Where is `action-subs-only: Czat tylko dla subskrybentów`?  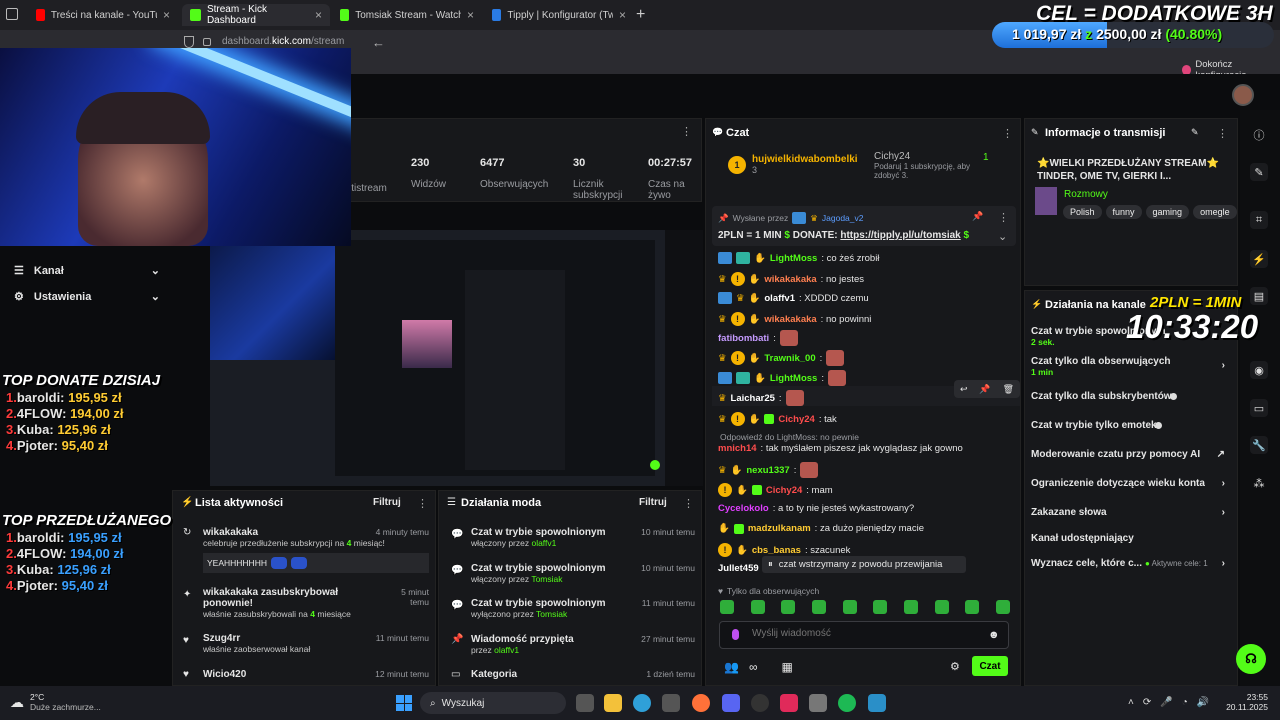
action-subs-only: Czat tylko dla subskrybentów is located at coordinates (1131, 396).